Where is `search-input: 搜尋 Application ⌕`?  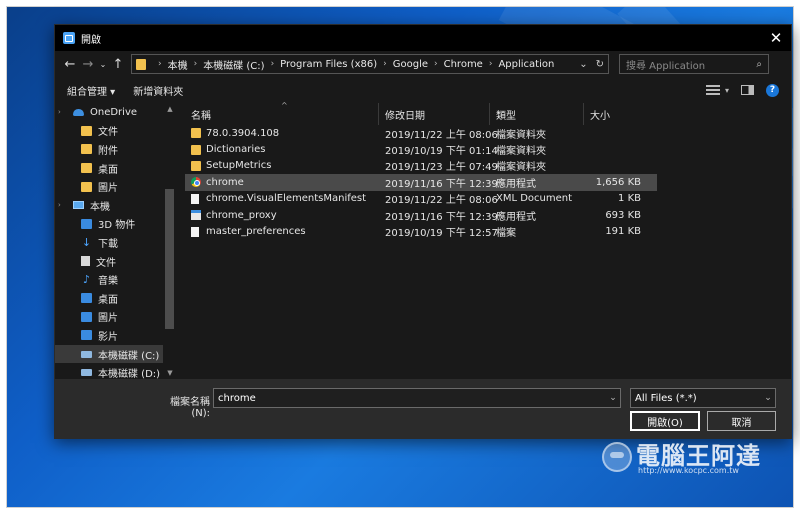
search-input: 搜尋 Application ⌕ is located at coordinates (694, 64).